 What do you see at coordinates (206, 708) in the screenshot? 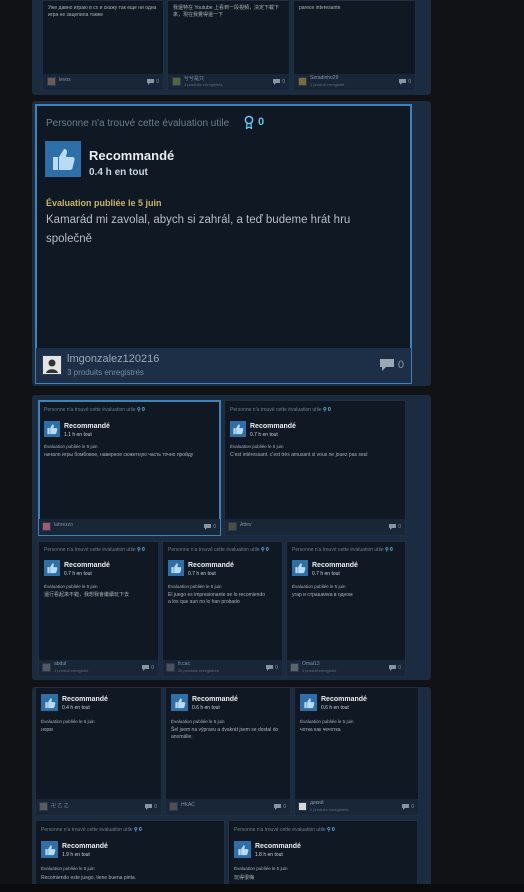
I see `playtime: 0.6 h en tout` at bounding box center [206, 708].